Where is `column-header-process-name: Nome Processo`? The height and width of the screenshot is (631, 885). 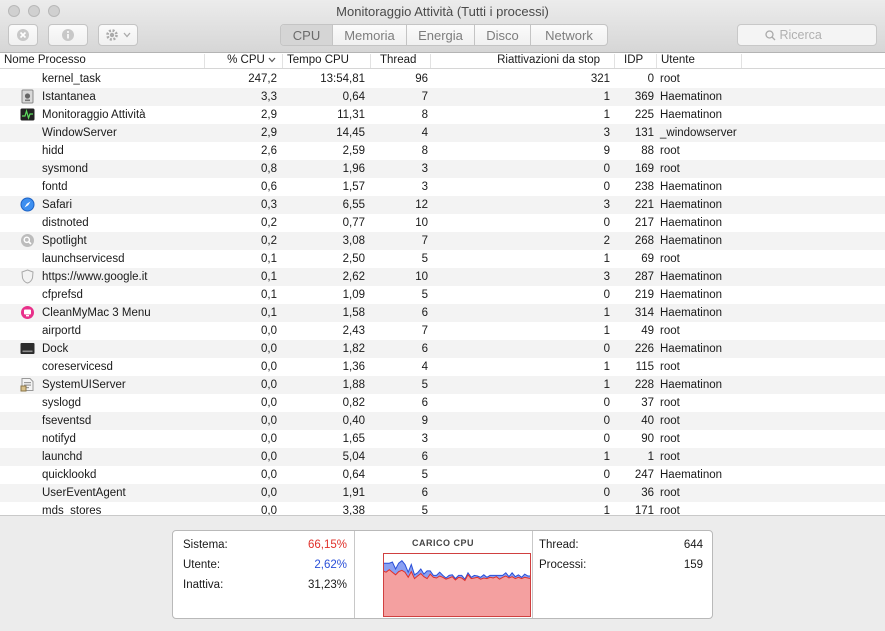
column-header-process-name: Nome Processo is located at coordinates (102, 61).